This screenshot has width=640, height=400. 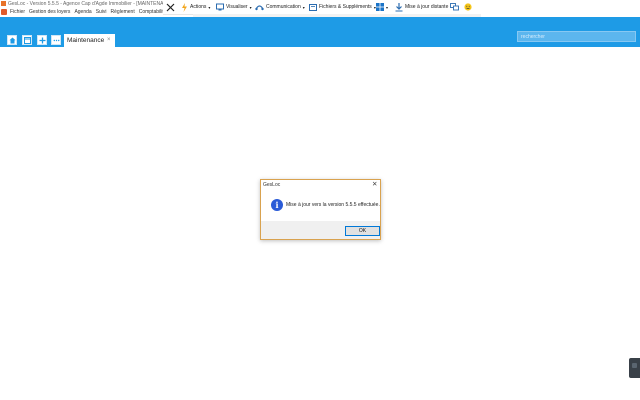 What do you see at coordinates (4, 12) in the screenshot?
I see `menu-app-icon` at bounding box center [4, 12].